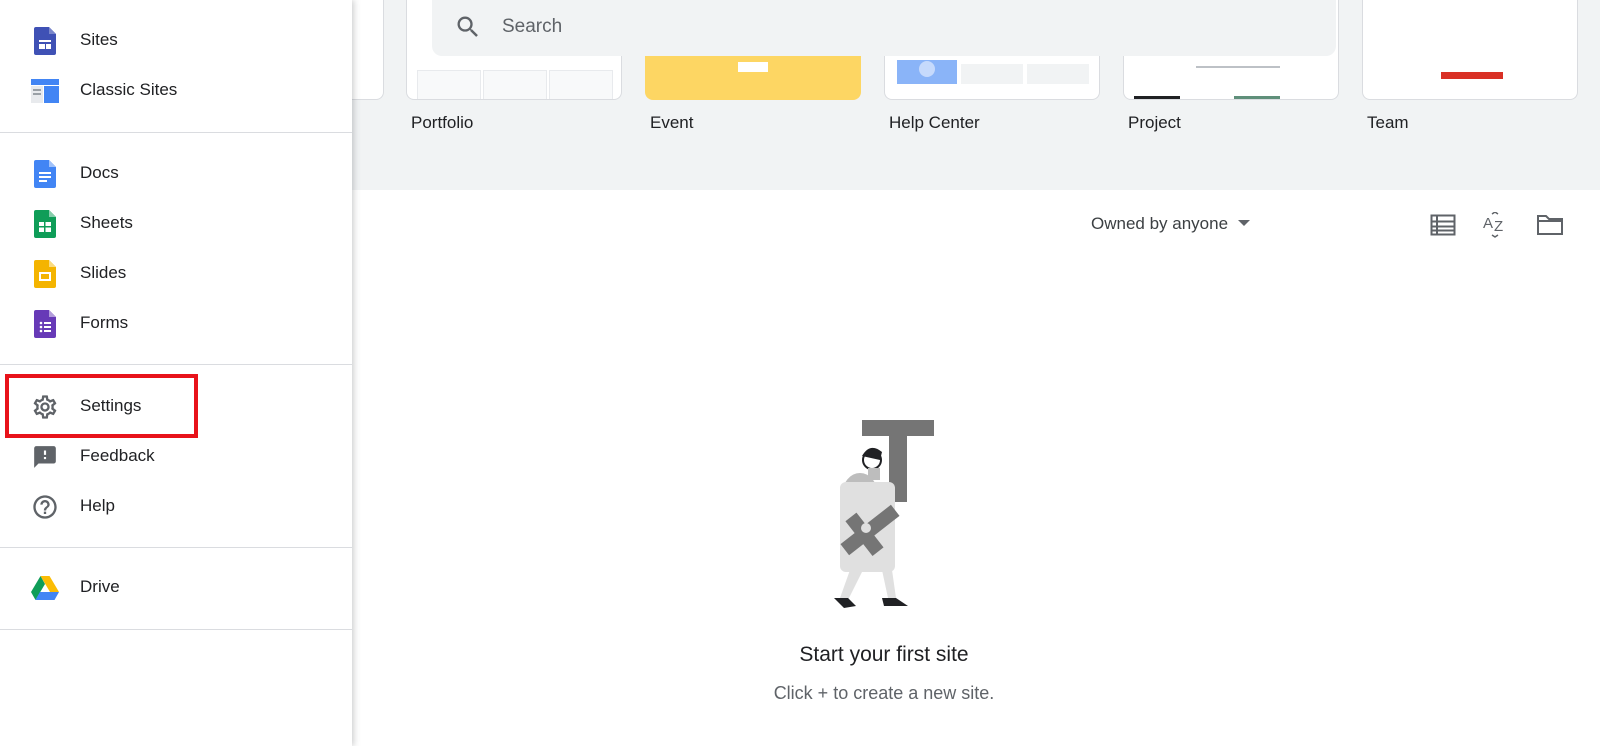  I want to click on dropdown-arrow-icon, so click(1244, 223).